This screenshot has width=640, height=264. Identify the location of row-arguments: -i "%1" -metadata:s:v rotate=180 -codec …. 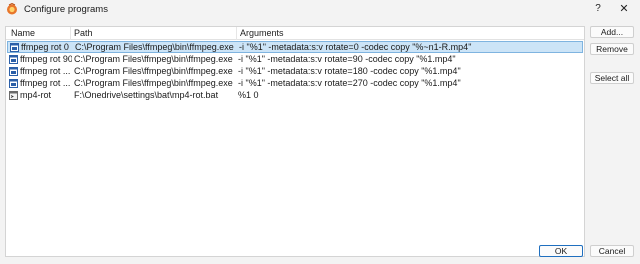
(349, 71).